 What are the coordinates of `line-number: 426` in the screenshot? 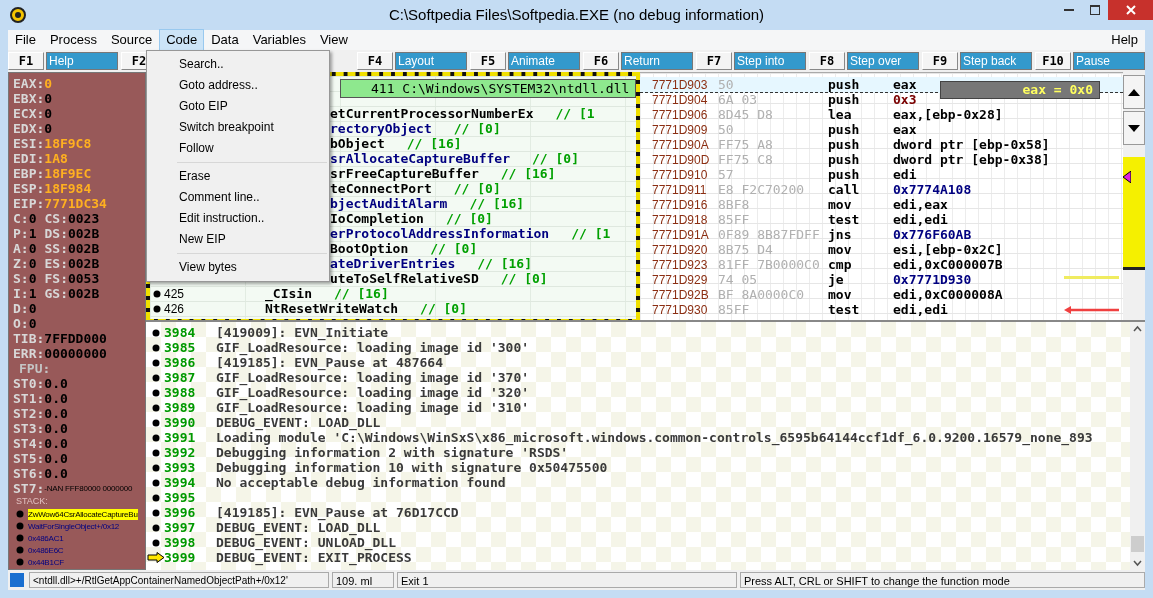 It's located at (174, 308).